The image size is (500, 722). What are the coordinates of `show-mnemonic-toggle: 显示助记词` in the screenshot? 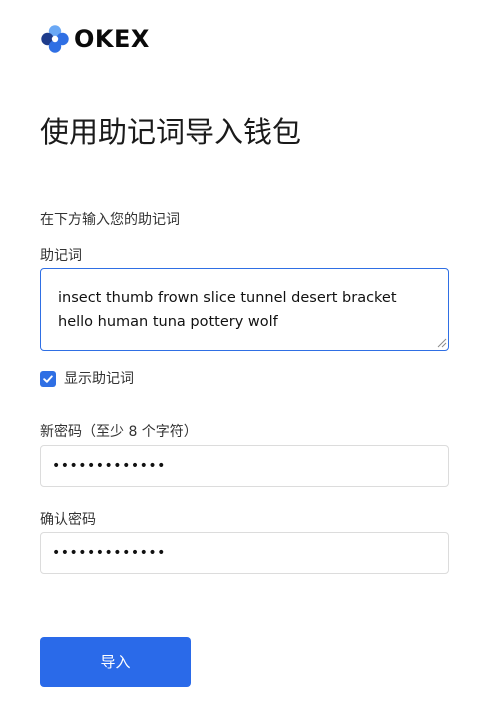 It's located at (87, 379).